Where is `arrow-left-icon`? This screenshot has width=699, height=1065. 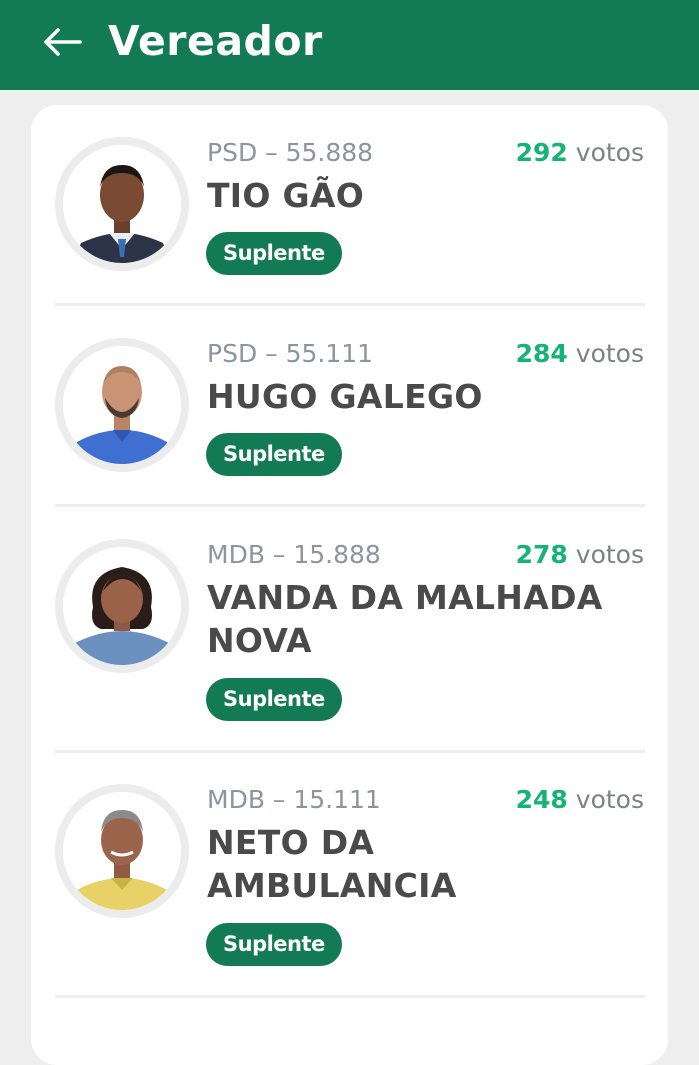 arrow-left-icon is located at coordinates (63, 42).